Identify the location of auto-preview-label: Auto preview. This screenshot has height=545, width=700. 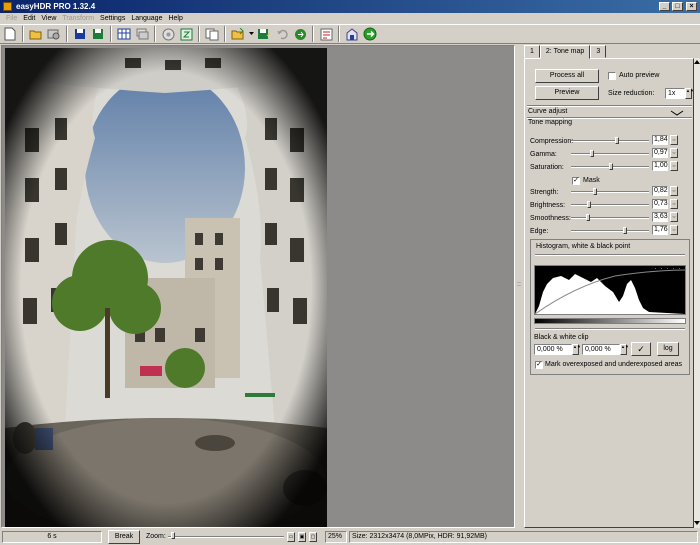
(639, 75).